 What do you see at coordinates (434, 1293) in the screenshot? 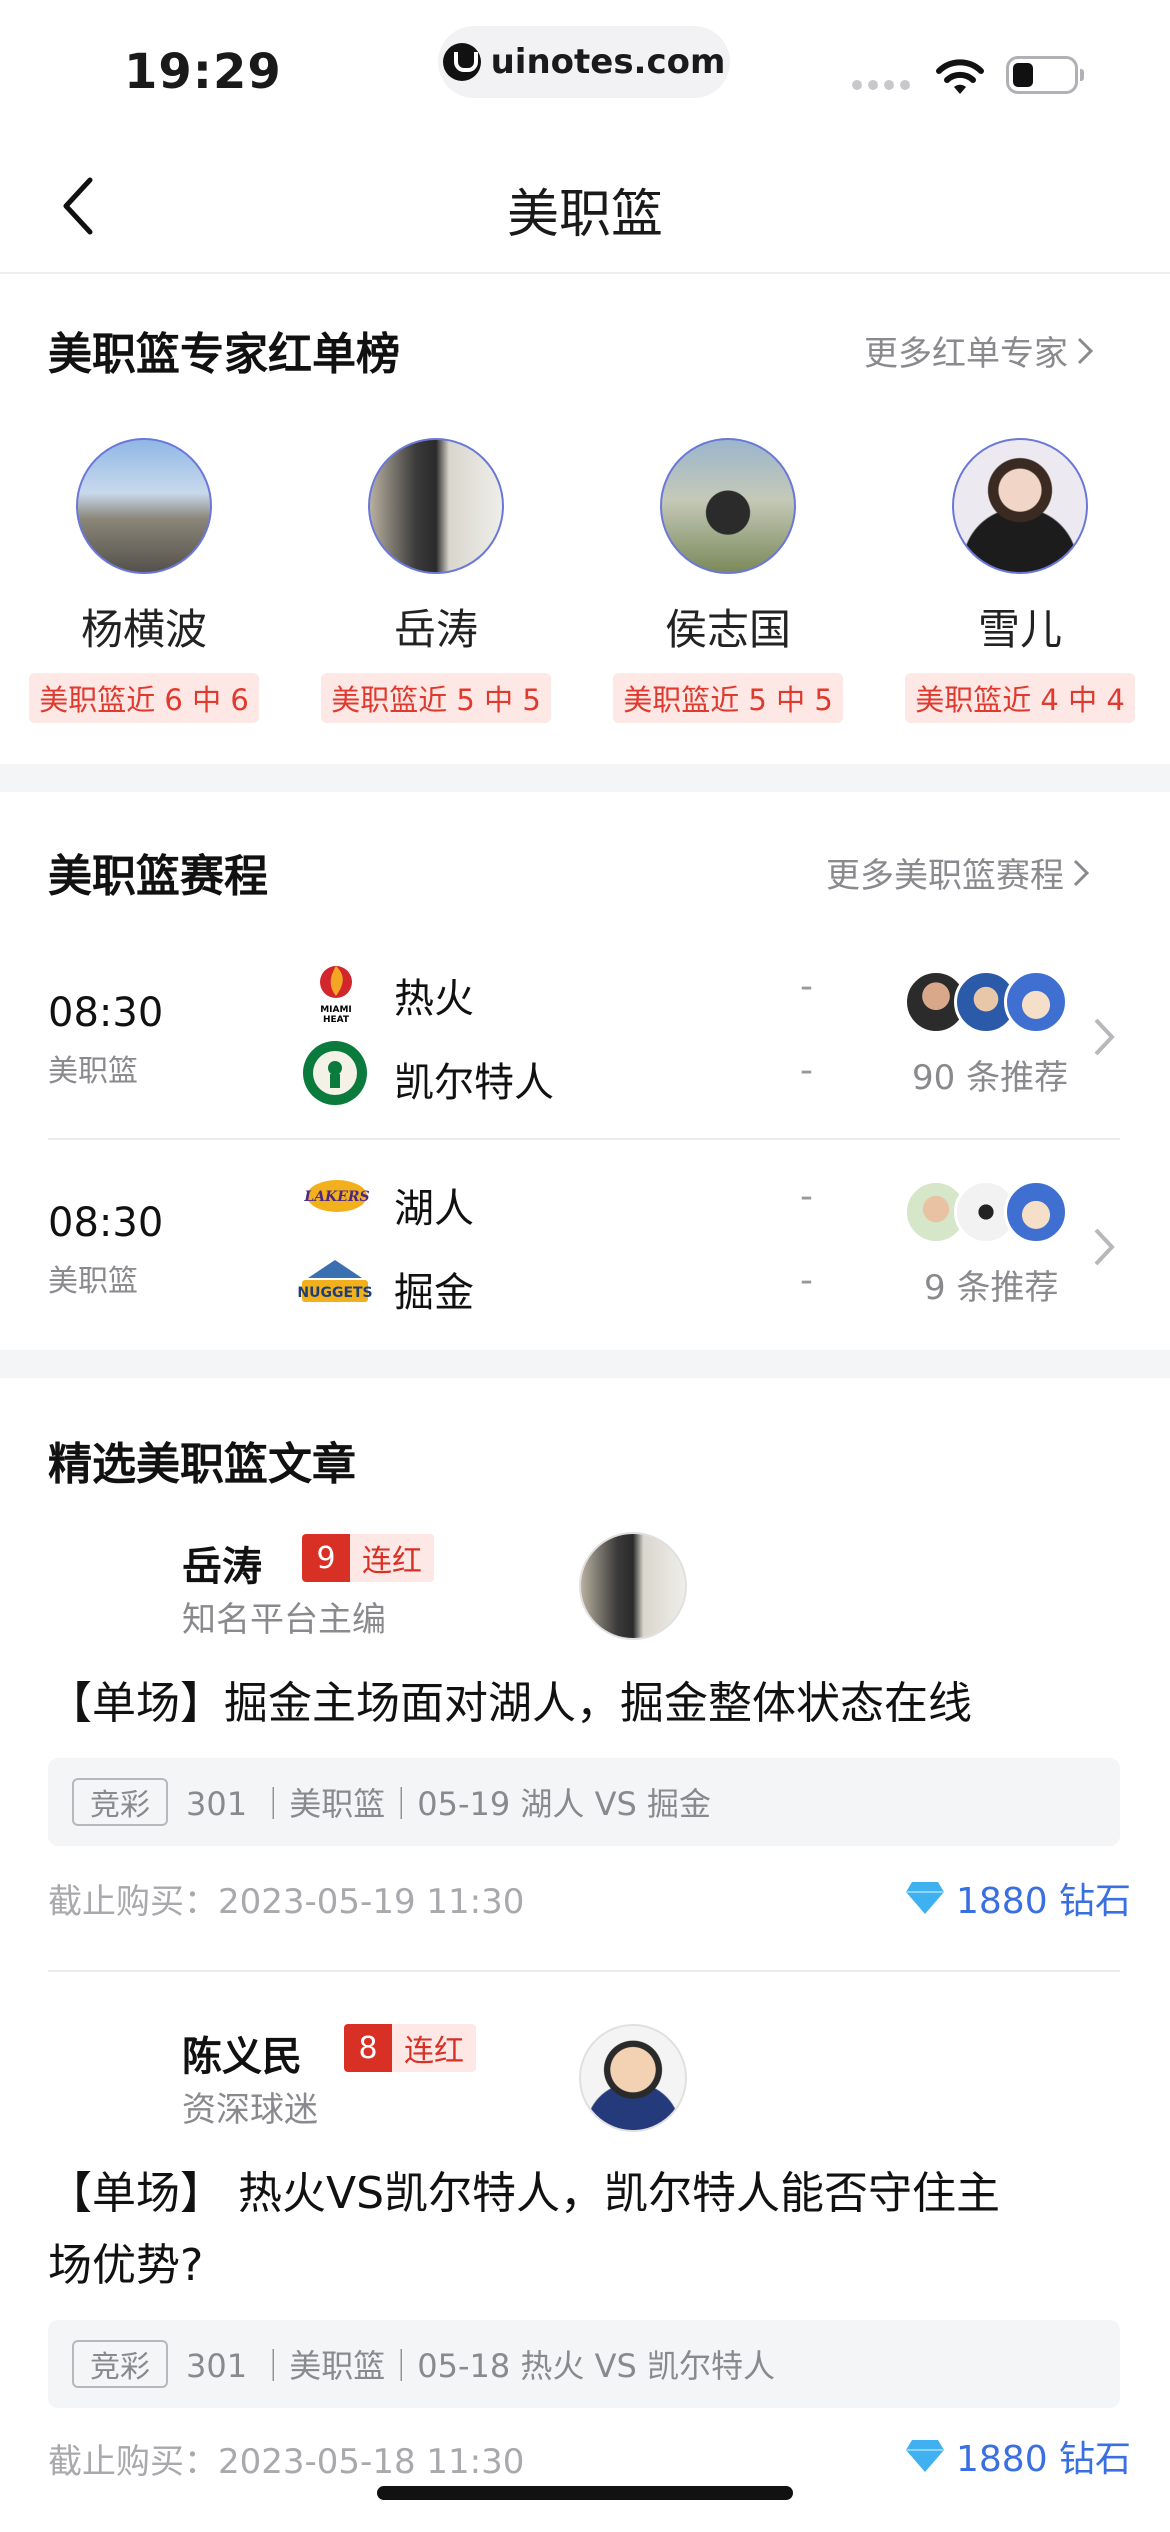
I see `away-team-name: 掘金` at bounding box center [434, 1293].